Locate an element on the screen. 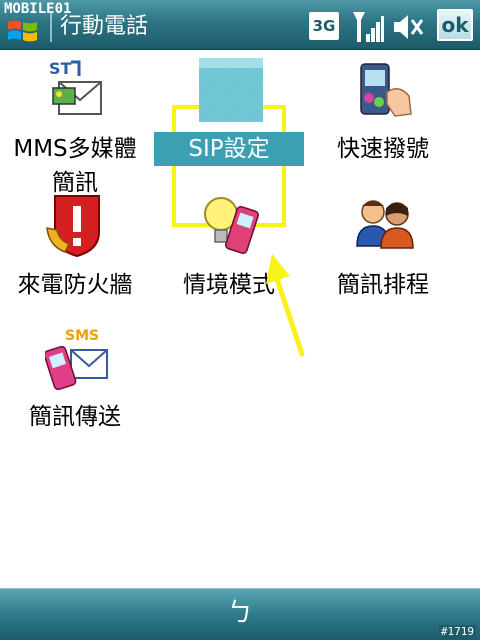 The width and height of the screenshot is (480, 640). grid-item-label: 來電防火牆 is located at coordinates (75, 285).